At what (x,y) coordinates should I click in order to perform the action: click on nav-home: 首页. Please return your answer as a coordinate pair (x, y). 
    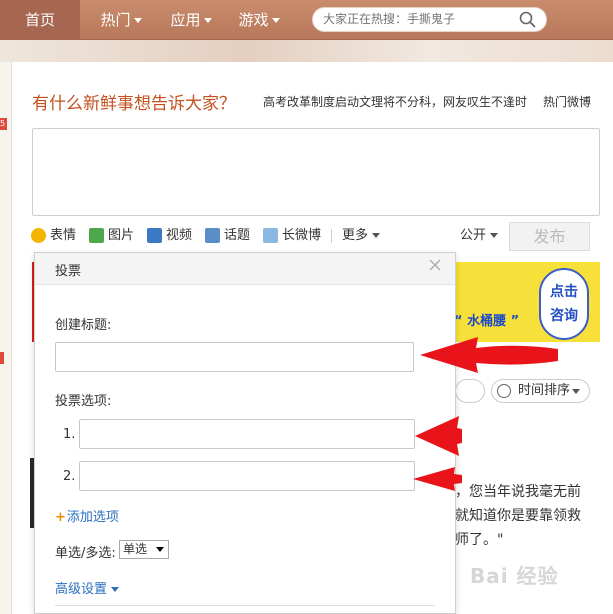
    Looking at the image, I should click on (40, 20).